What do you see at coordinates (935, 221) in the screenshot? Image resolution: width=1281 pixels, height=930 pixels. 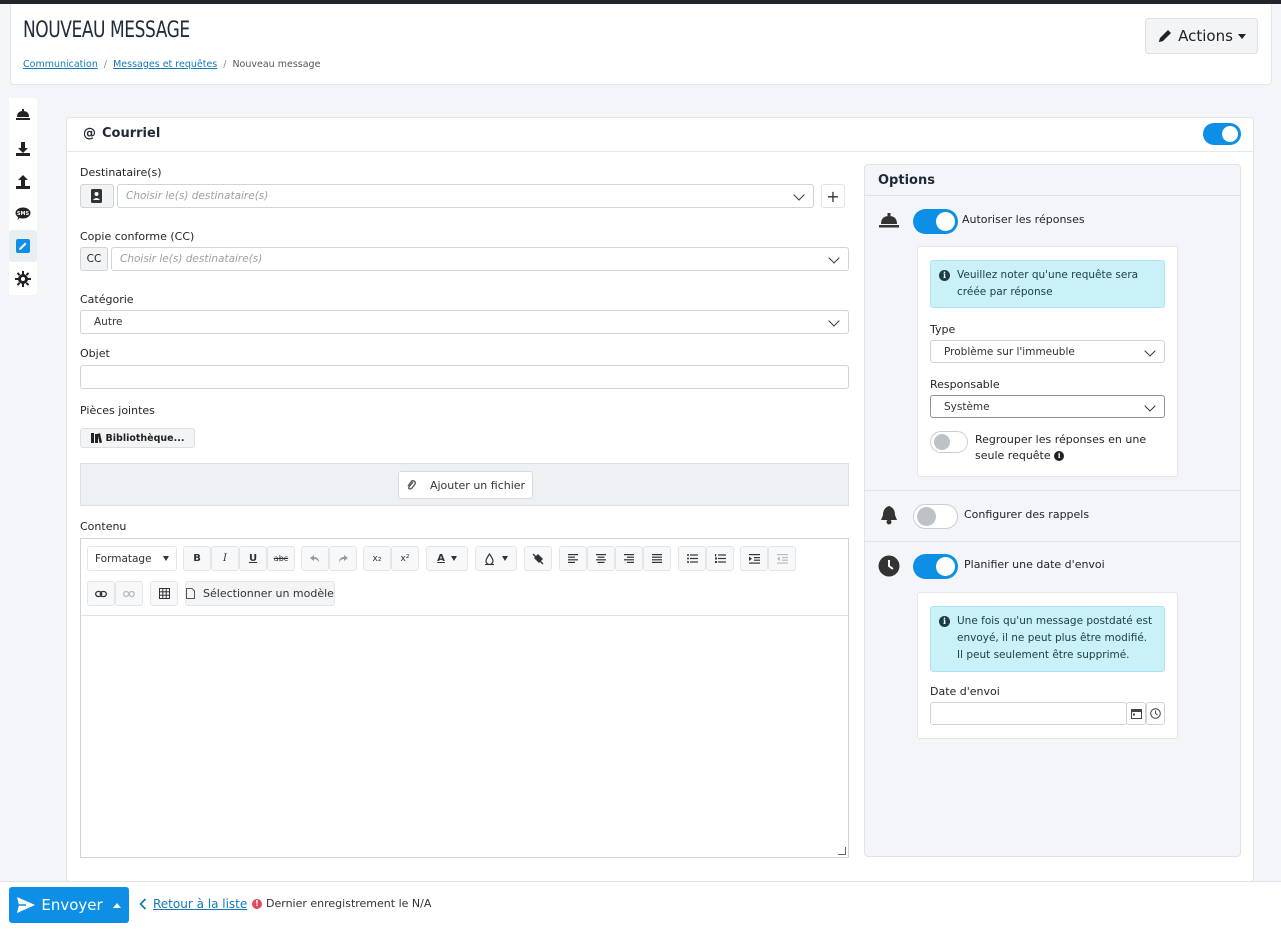 I see `allow-replies-toggle` at bounding box center [935, 221].